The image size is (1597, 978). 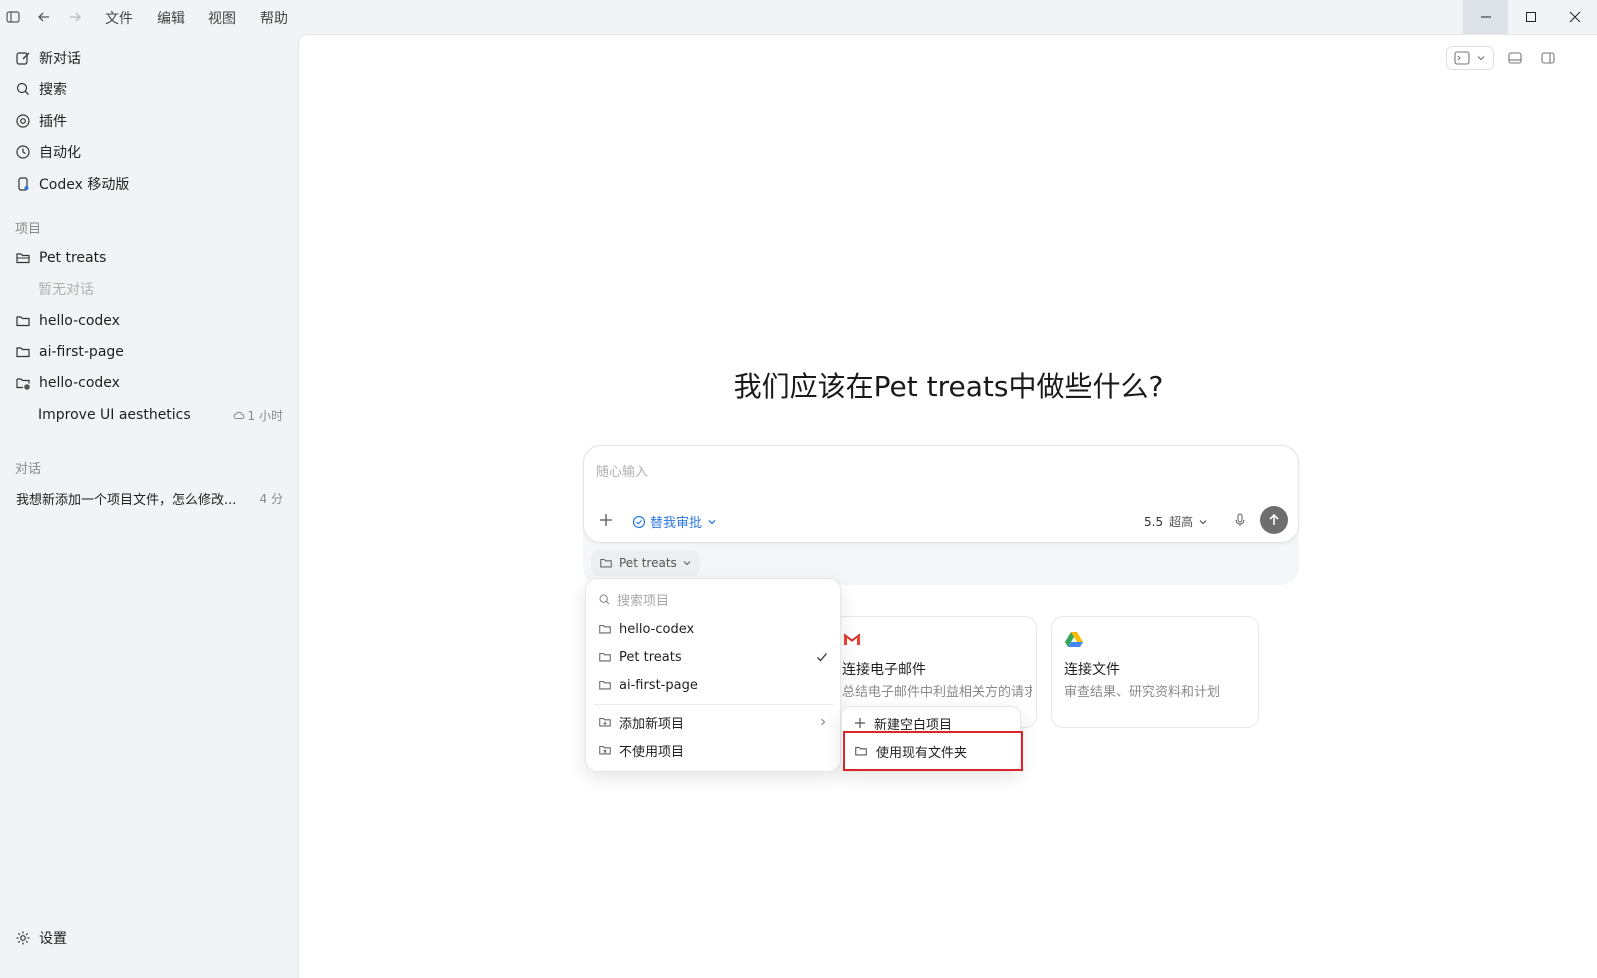 What do you see at coordinates (41, 121) in the screenshot?
I see `sidebar-item-plugins: 插件` at bounding box center [41, 121].